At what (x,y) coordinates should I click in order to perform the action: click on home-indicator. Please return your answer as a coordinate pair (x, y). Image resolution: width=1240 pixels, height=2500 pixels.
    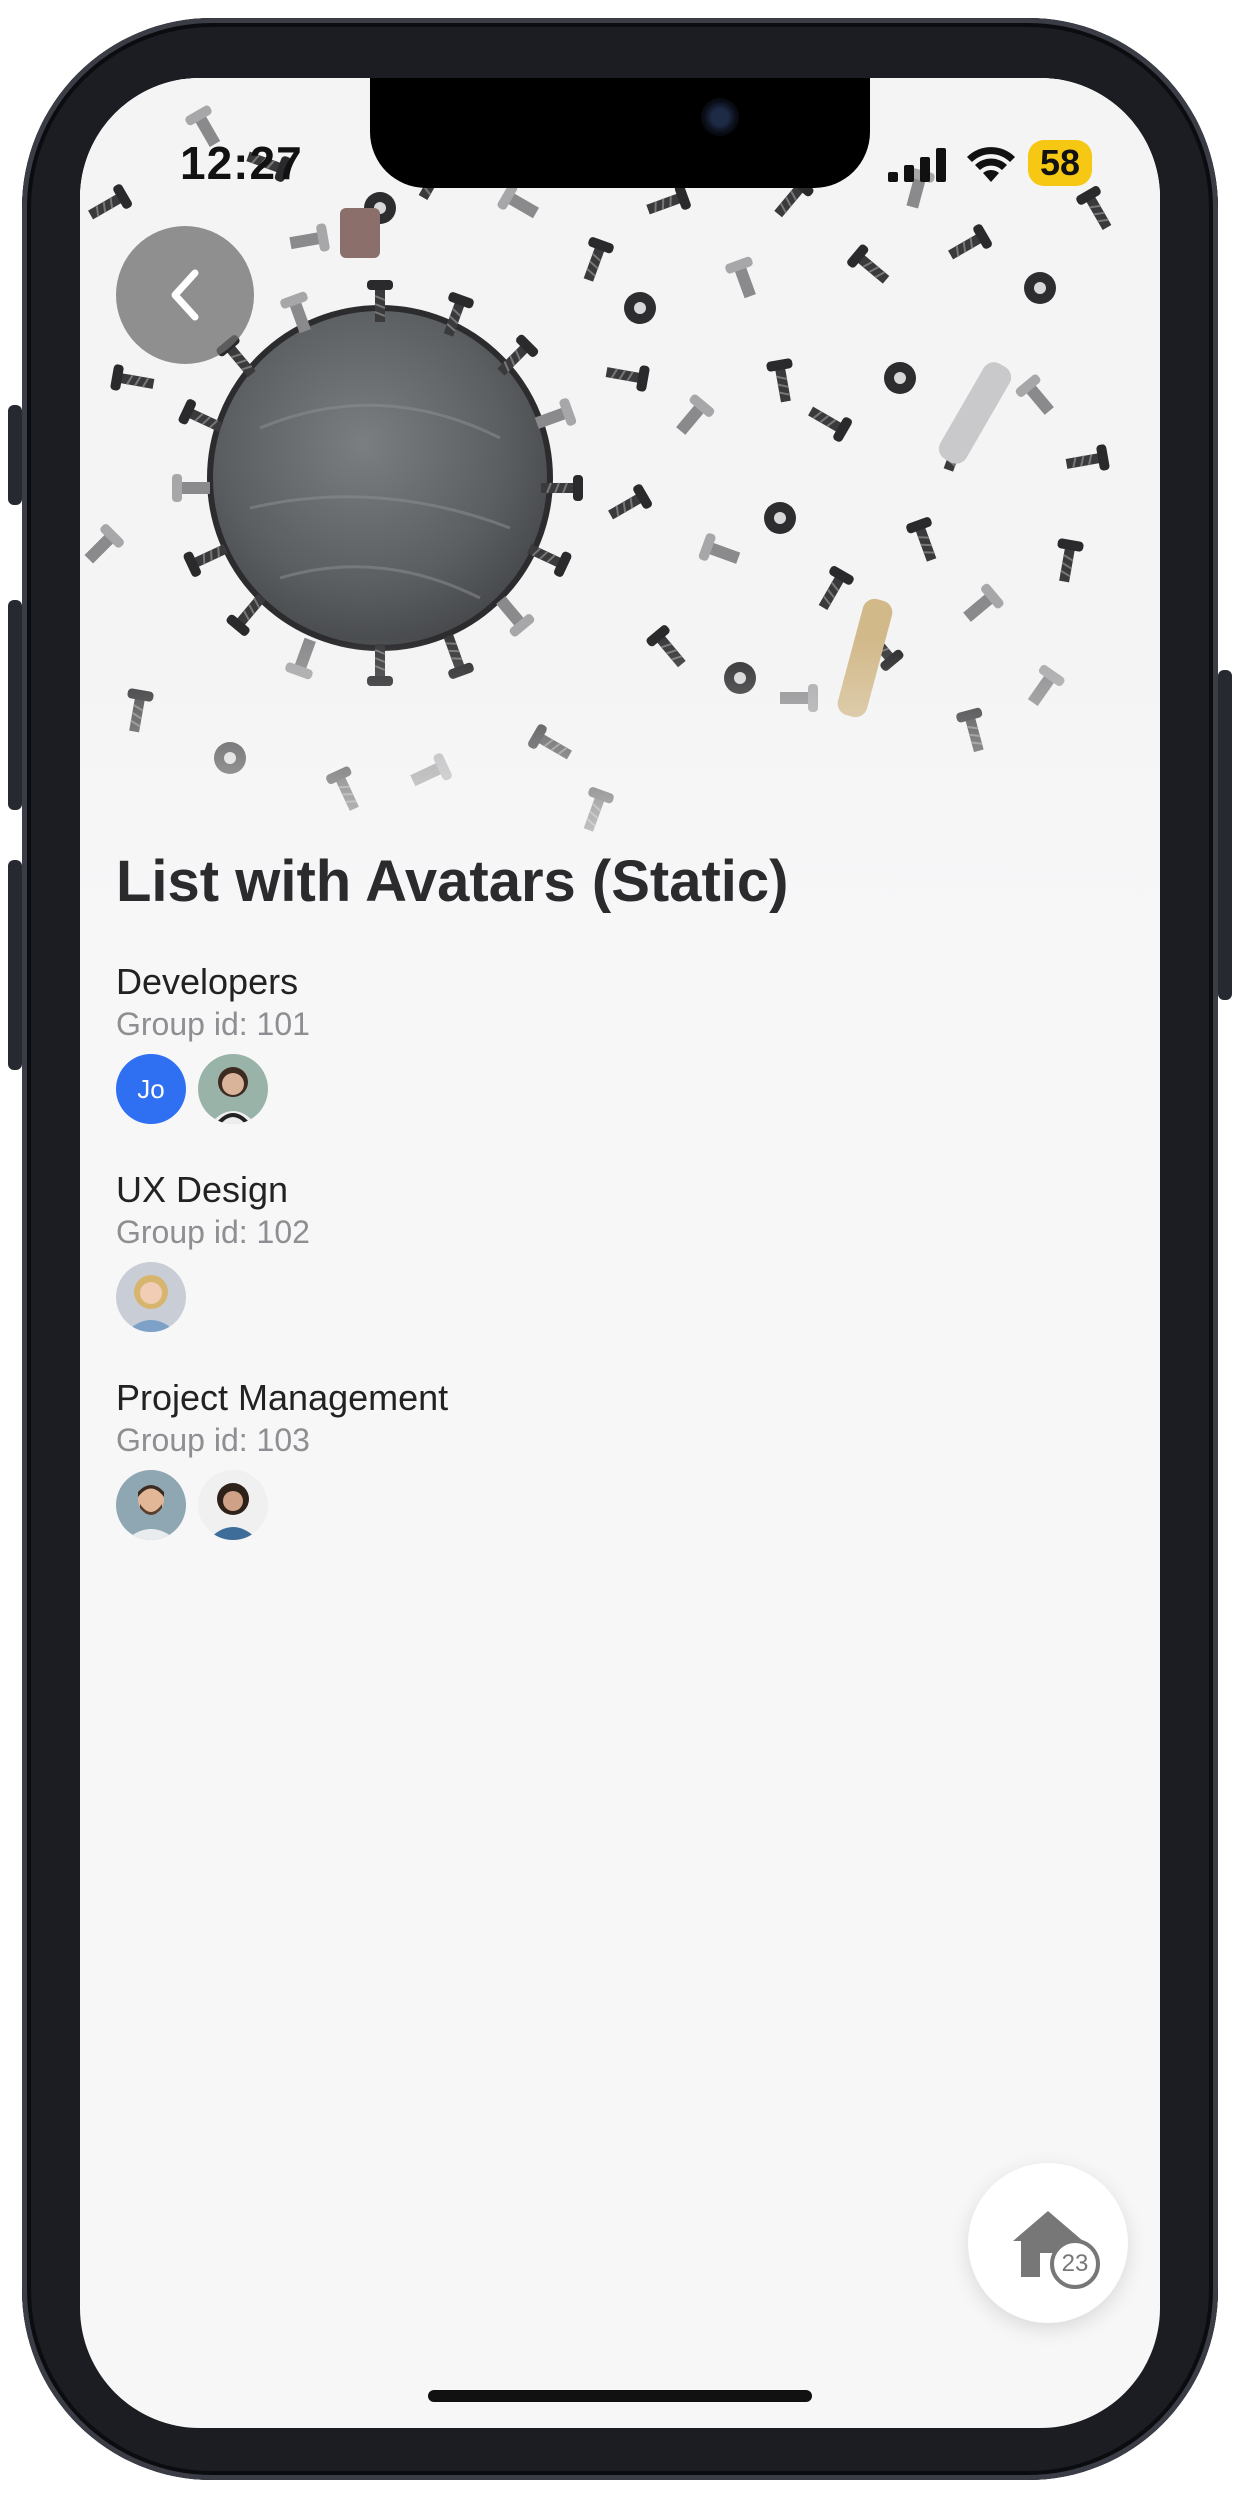
    Looking at the image, I should click on (620, 2396).